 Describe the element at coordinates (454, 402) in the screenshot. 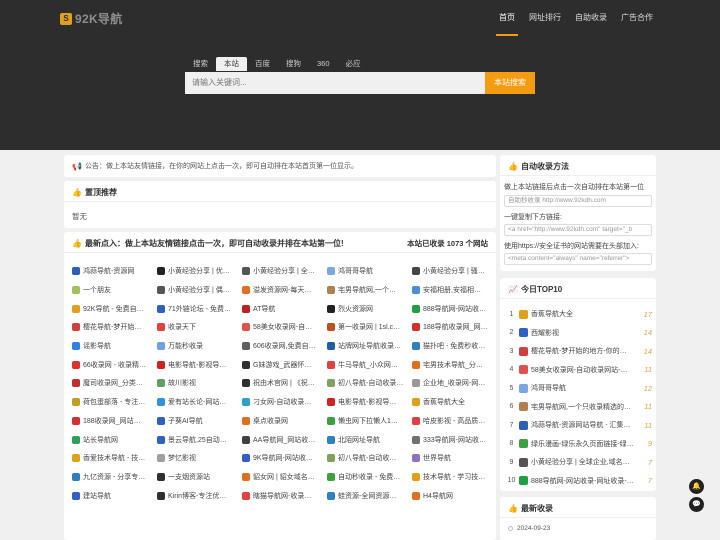

I see `site-link: 香蕉导航大全` at that location.